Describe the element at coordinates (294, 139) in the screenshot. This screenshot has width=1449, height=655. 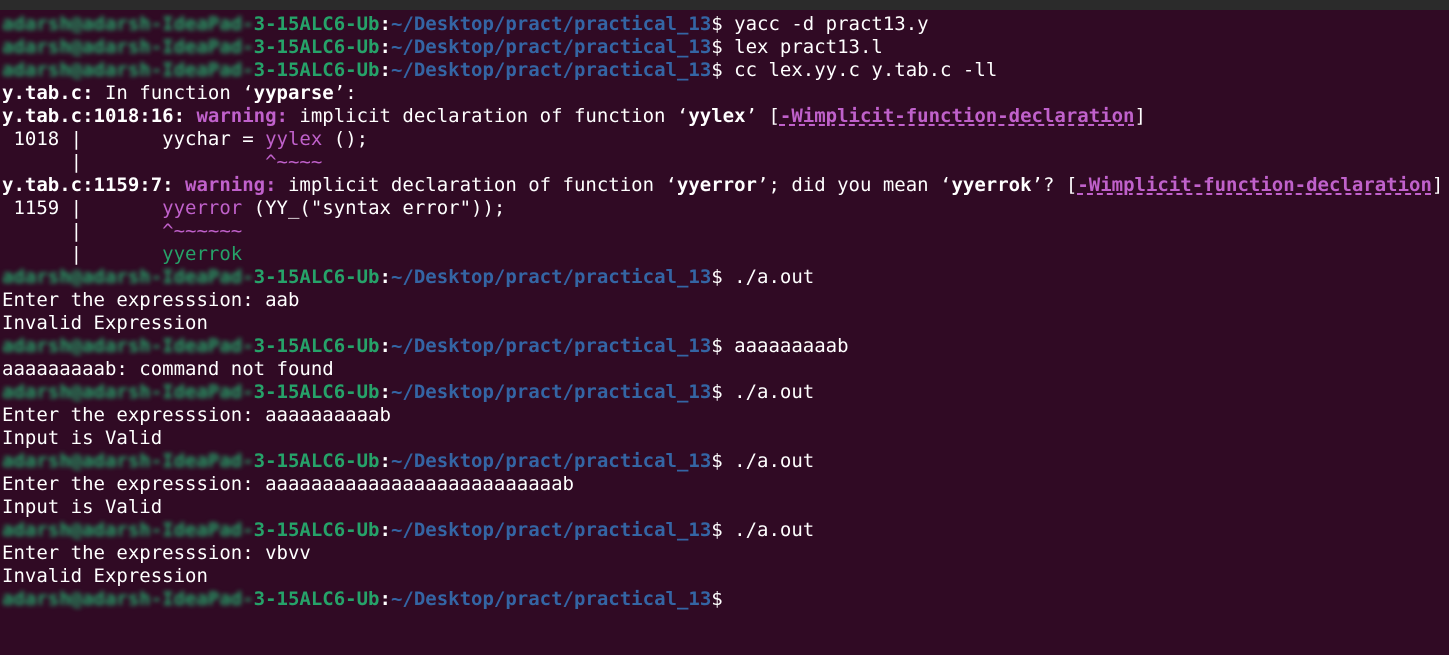
I see `highlighted-code: yylex` at that location.